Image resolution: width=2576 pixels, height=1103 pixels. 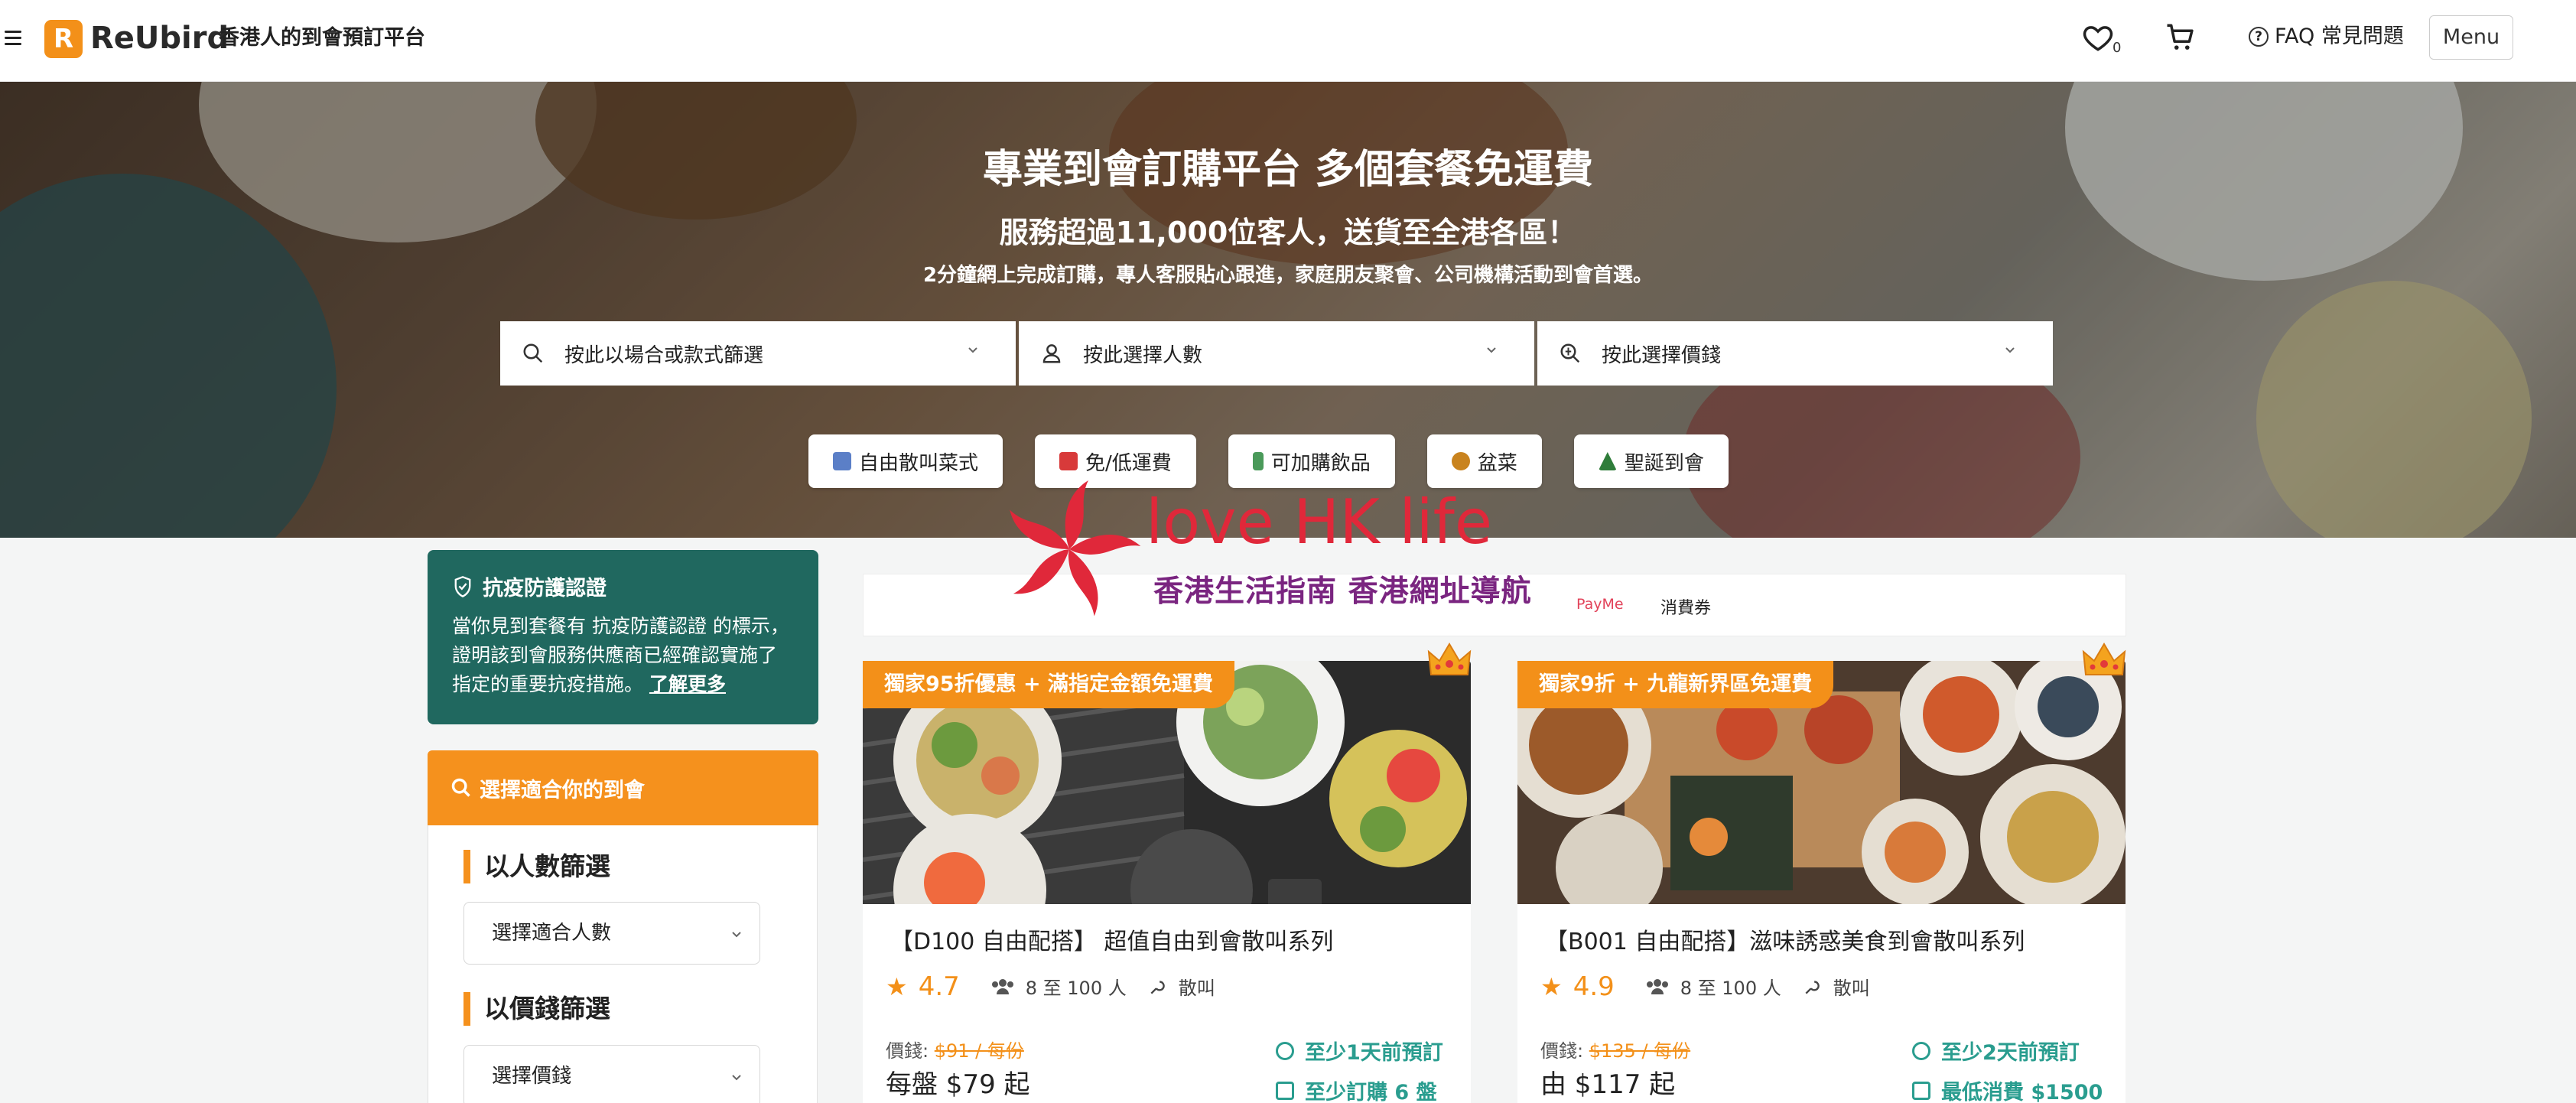 I want to click on people-section-title: 以人數篩選, so click(x=536, y=866).